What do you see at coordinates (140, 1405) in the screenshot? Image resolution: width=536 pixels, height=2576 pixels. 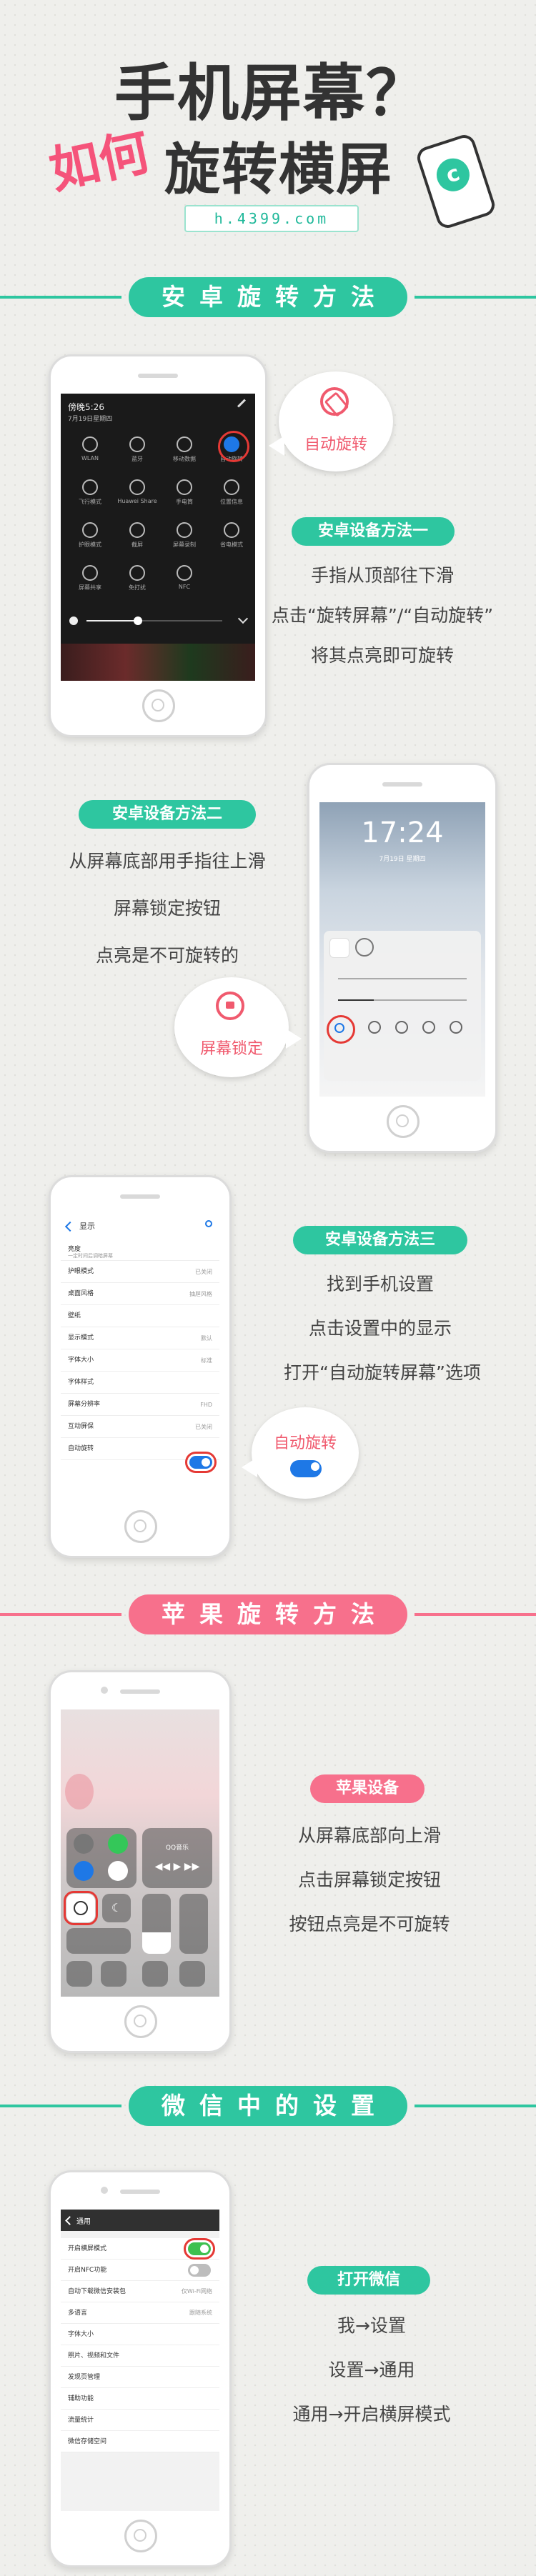 I see `settings-row: 屏幕分辨率 FHD` at bounding box center [140, 1405].